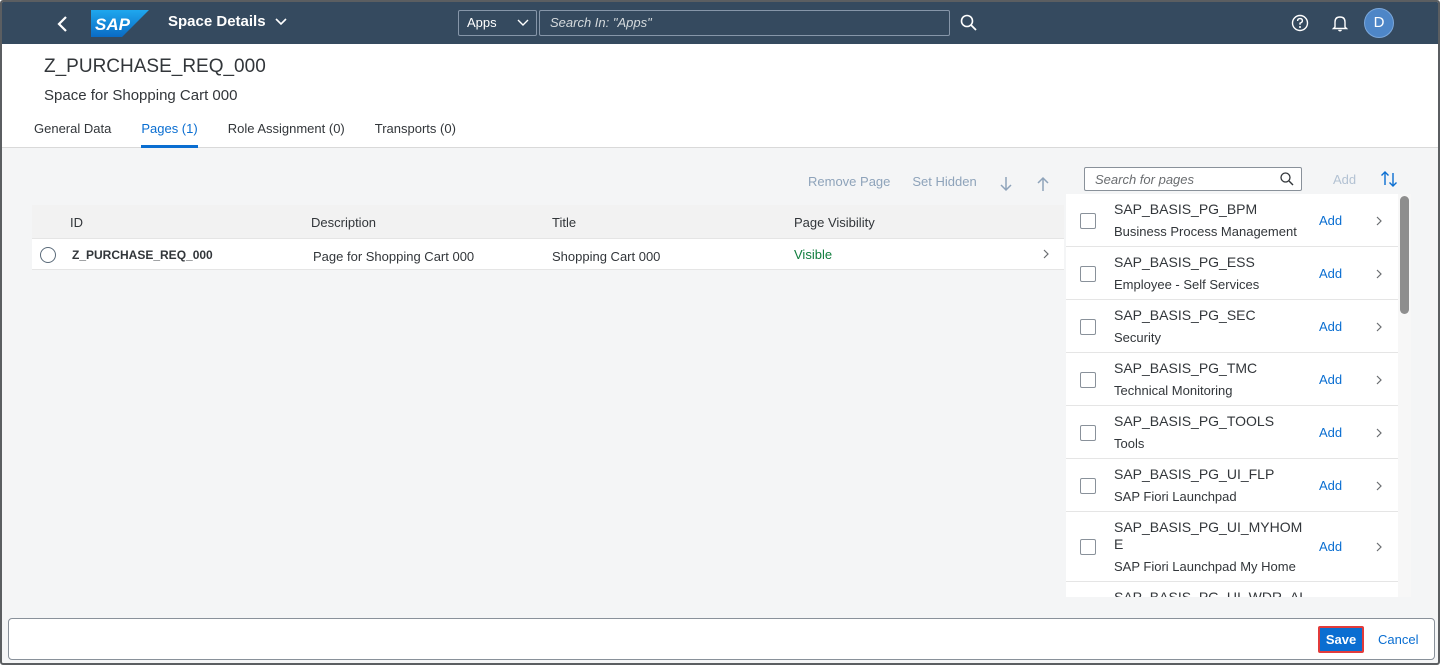 This screenshot has width=1440, height=665. I want to click on item-name: SAP_BASIS_PG_UI_WDR_AI, so click(1209, 593).